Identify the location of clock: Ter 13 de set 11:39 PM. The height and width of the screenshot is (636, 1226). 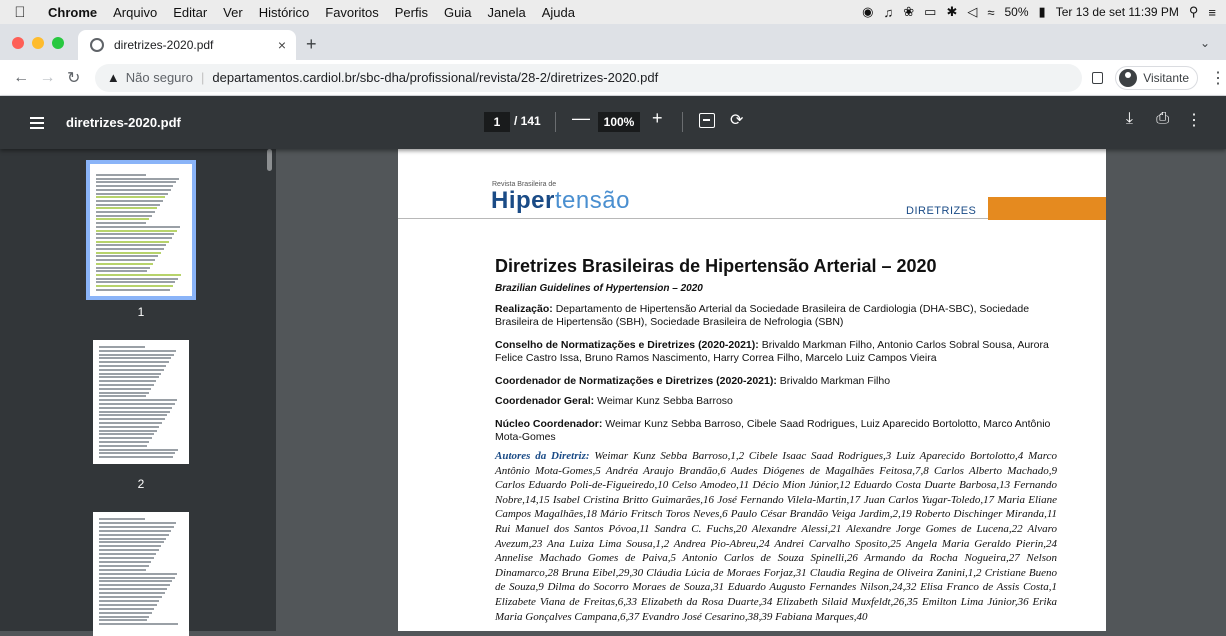
(1117, 12).